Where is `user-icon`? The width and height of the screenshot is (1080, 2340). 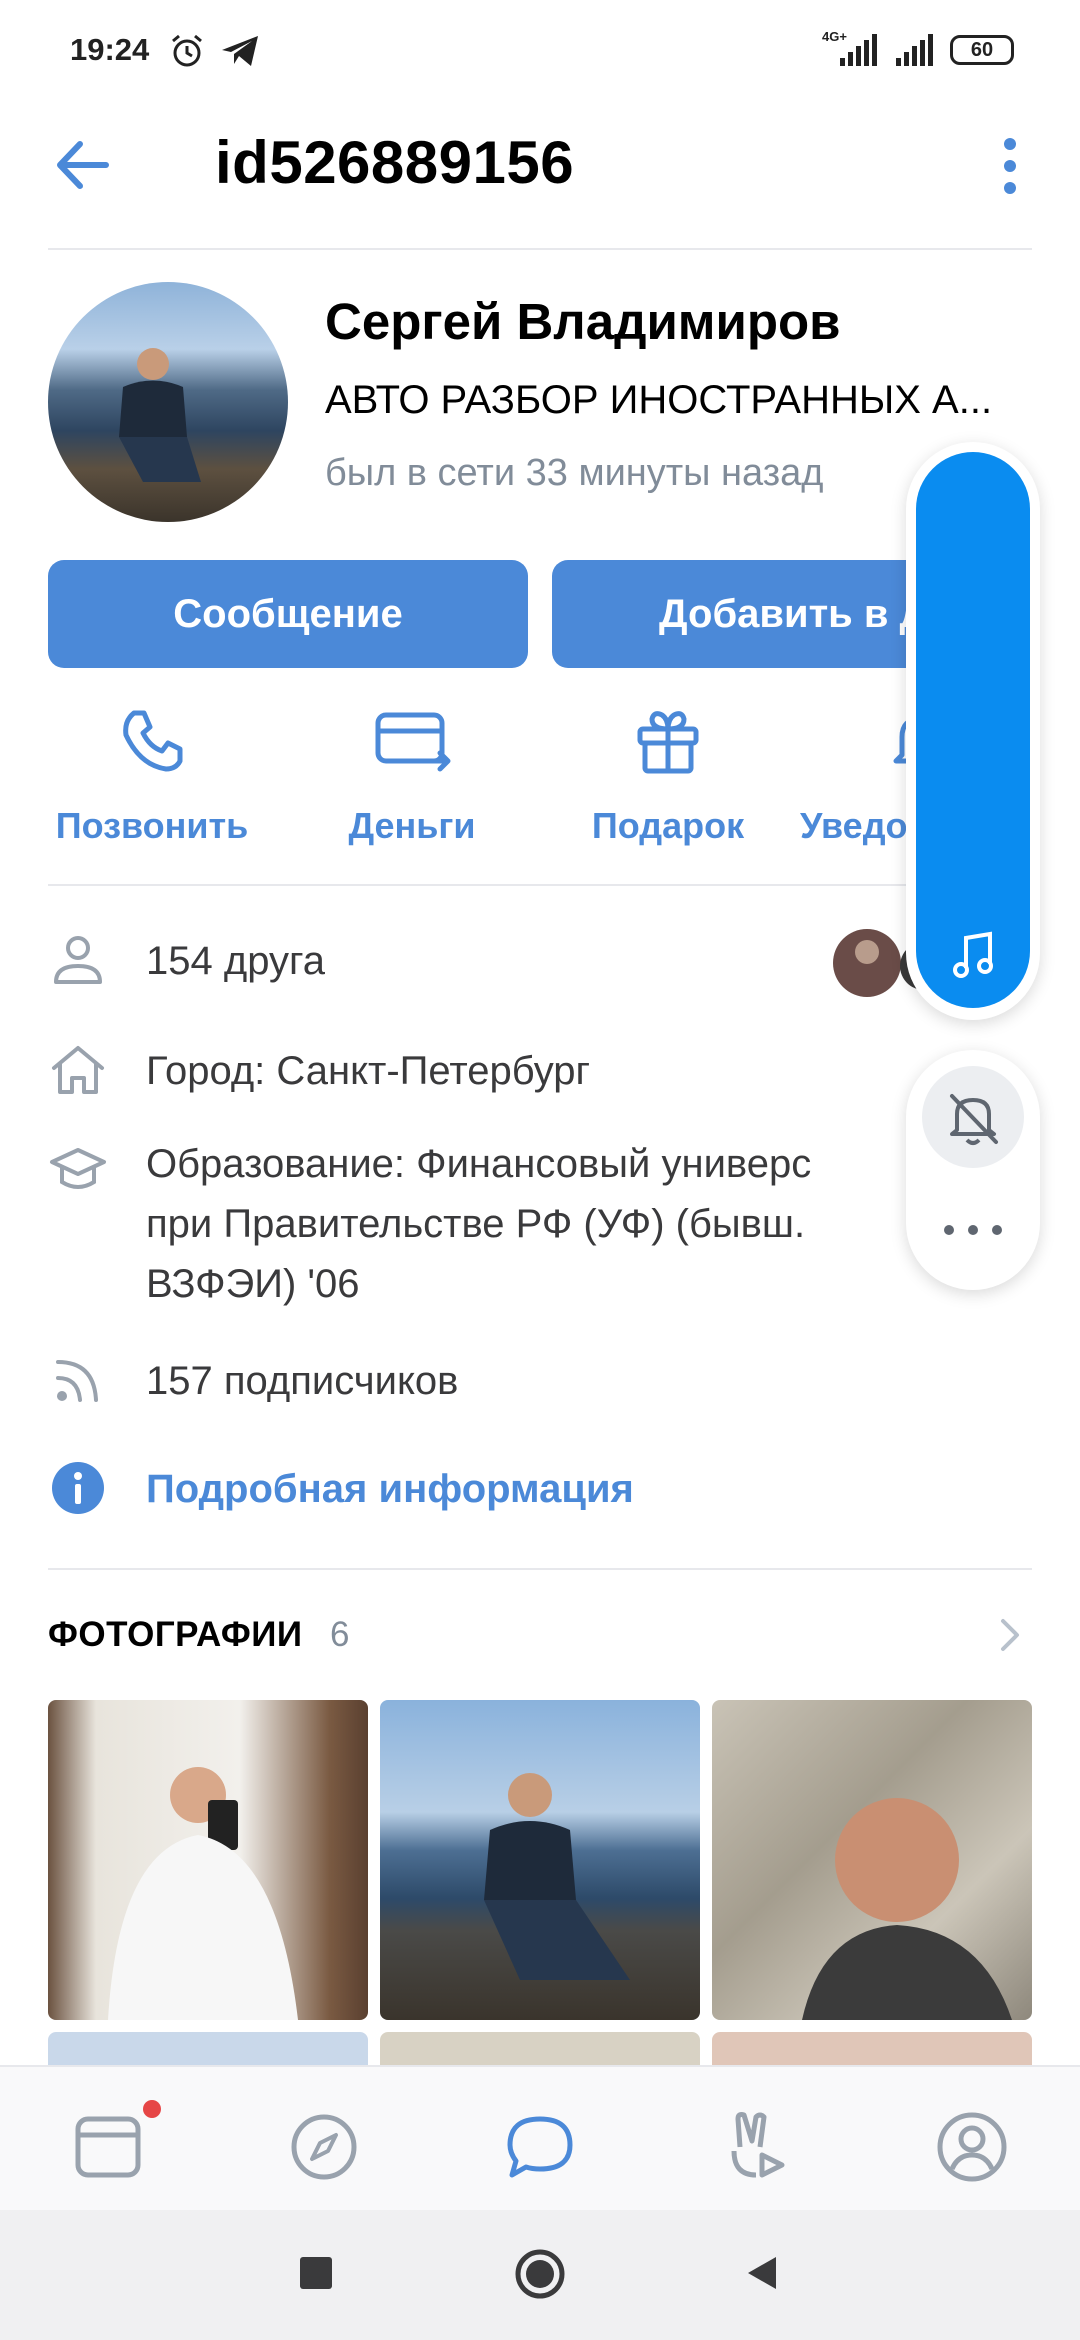 user-icon is located at coordinates (78, 960).